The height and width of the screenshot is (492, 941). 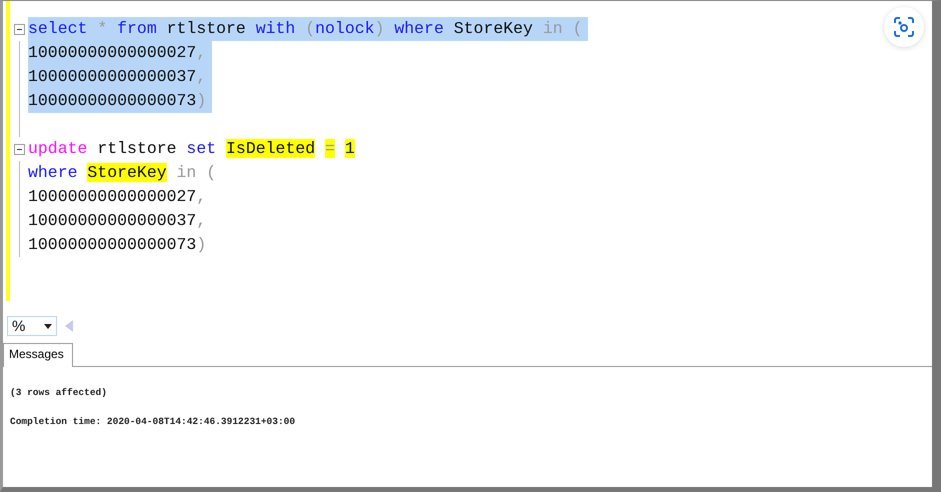 I want to click on visual-search-button, so click(x=904, y=27).